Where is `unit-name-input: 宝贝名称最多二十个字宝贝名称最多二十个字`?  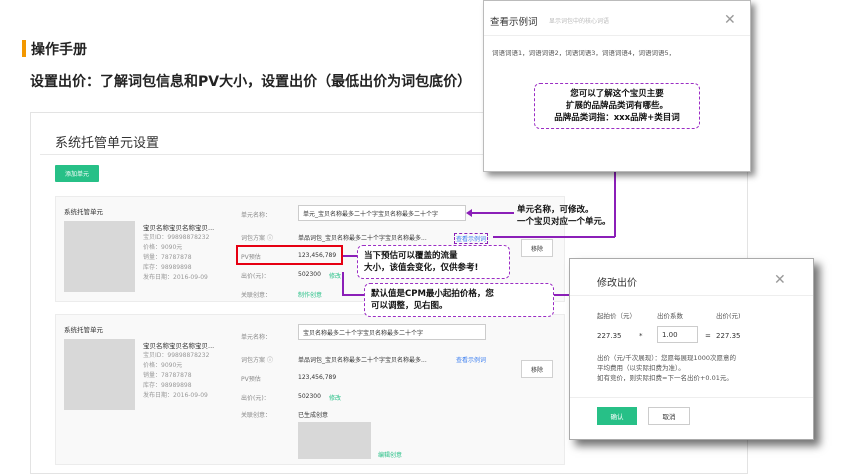
unit-name-input: 宝贝名称最多二十个字宝贝名称最多二十个字 is located at coordinates (392, 332).